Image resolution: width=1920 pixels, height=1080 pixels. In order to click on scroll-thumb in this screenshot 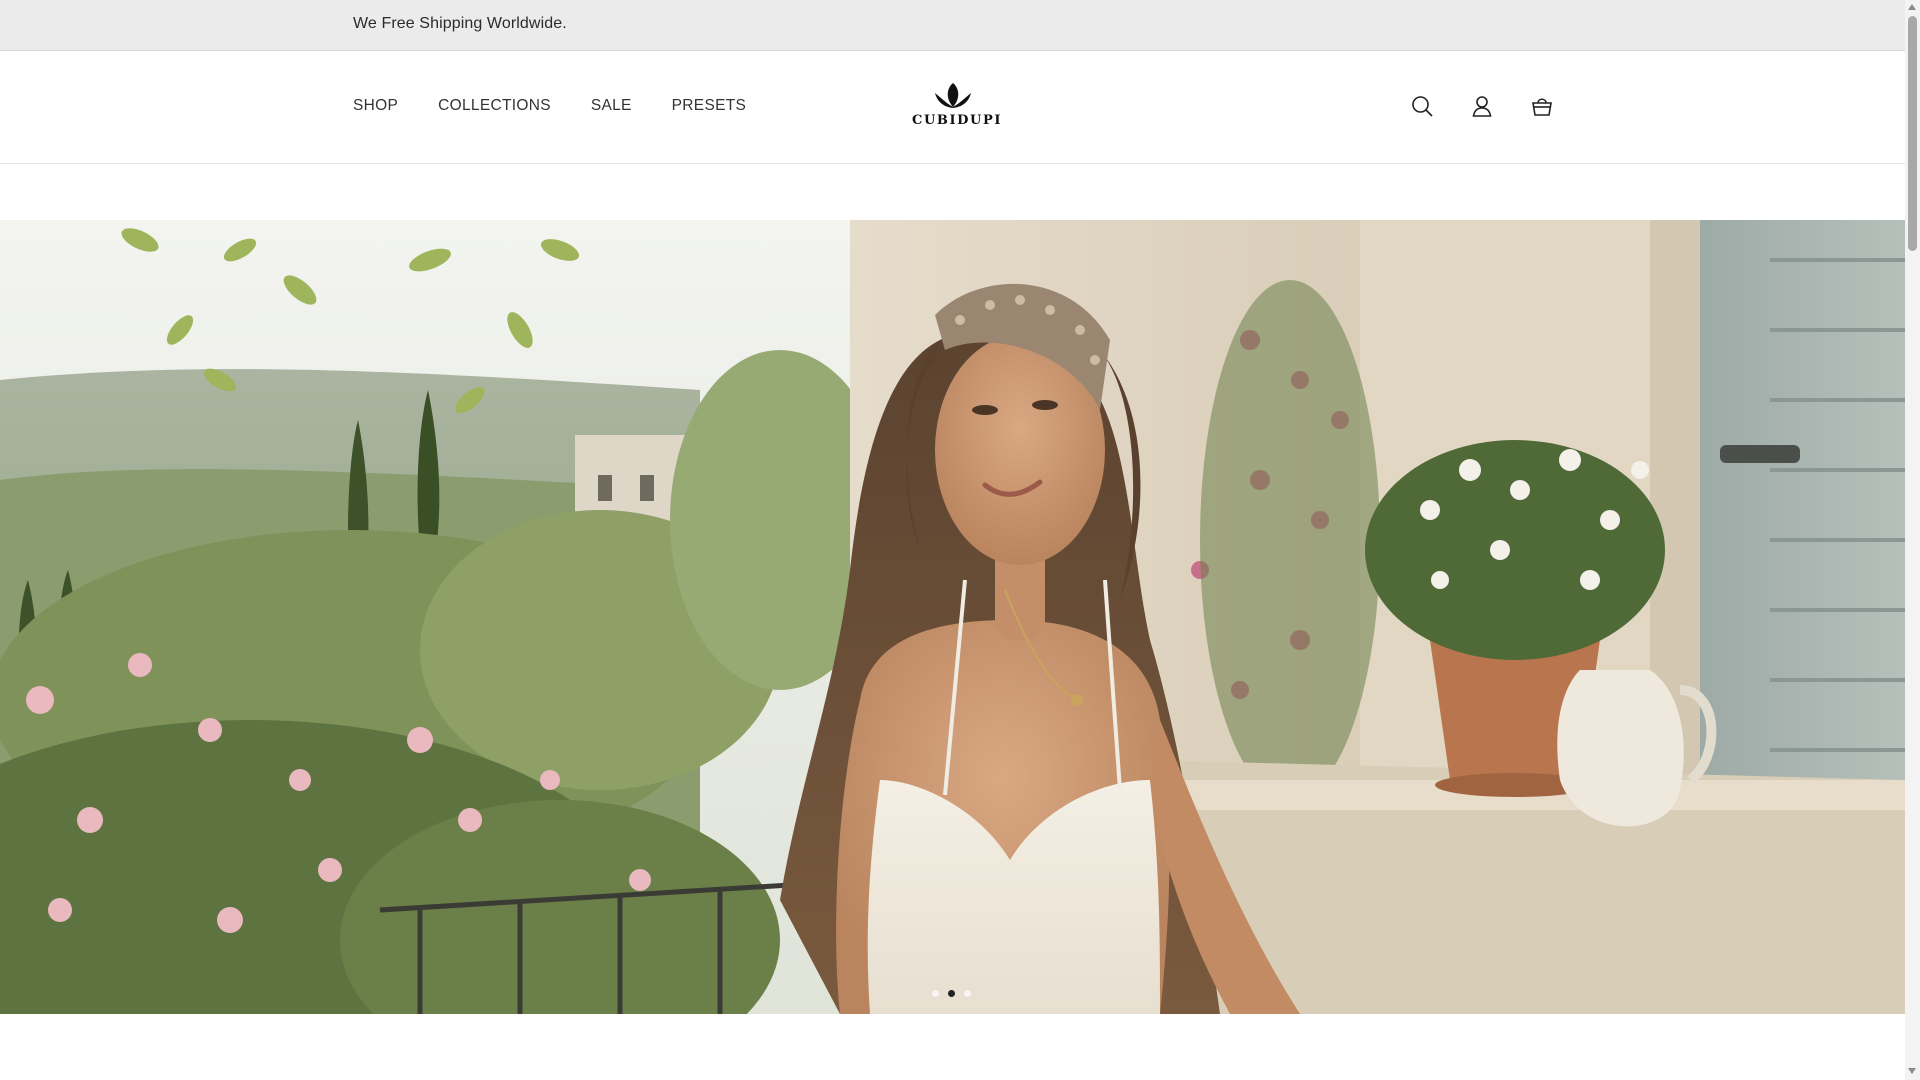, I will do `click(1912, 133)`.